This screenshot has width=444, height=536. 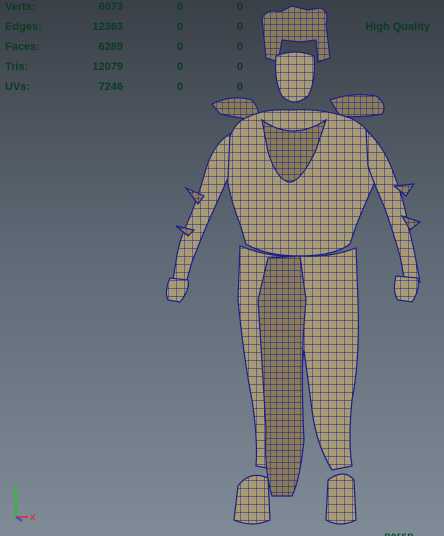 What do you see at coordinates (252, 499) in the screenshot?
I see `foot-left` at bounding box center [252, 499].